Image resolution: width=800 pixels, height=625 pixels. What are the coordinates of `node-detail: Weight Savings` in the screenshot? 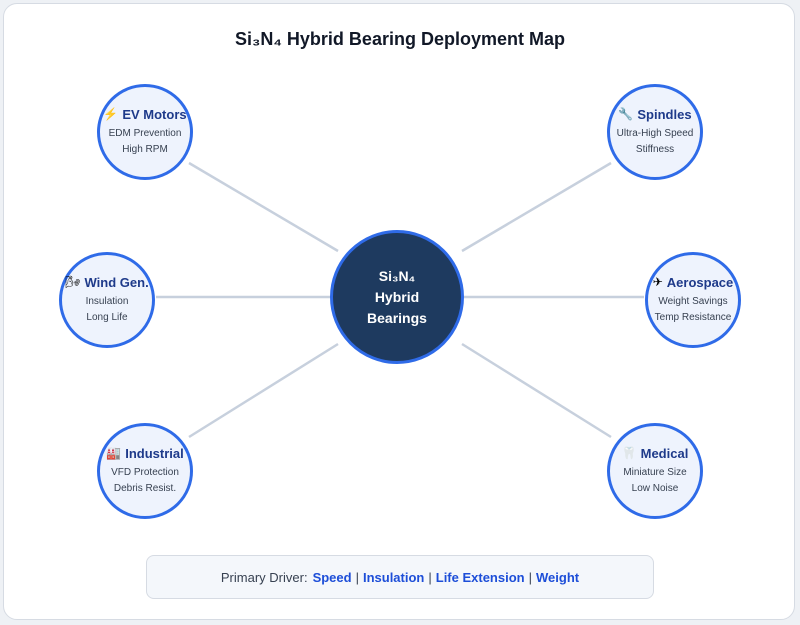 It's located at (693, 301).